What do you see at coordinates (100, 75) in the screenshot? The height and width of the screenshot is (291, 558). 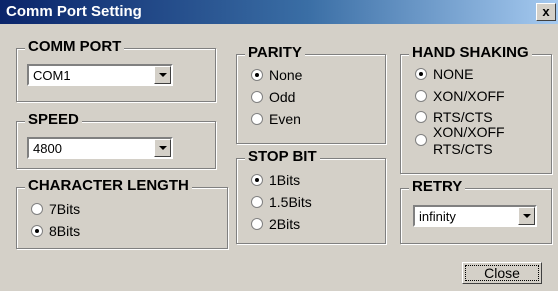 I see `comm-port-select: COM1` at bounding box center [100, 75].